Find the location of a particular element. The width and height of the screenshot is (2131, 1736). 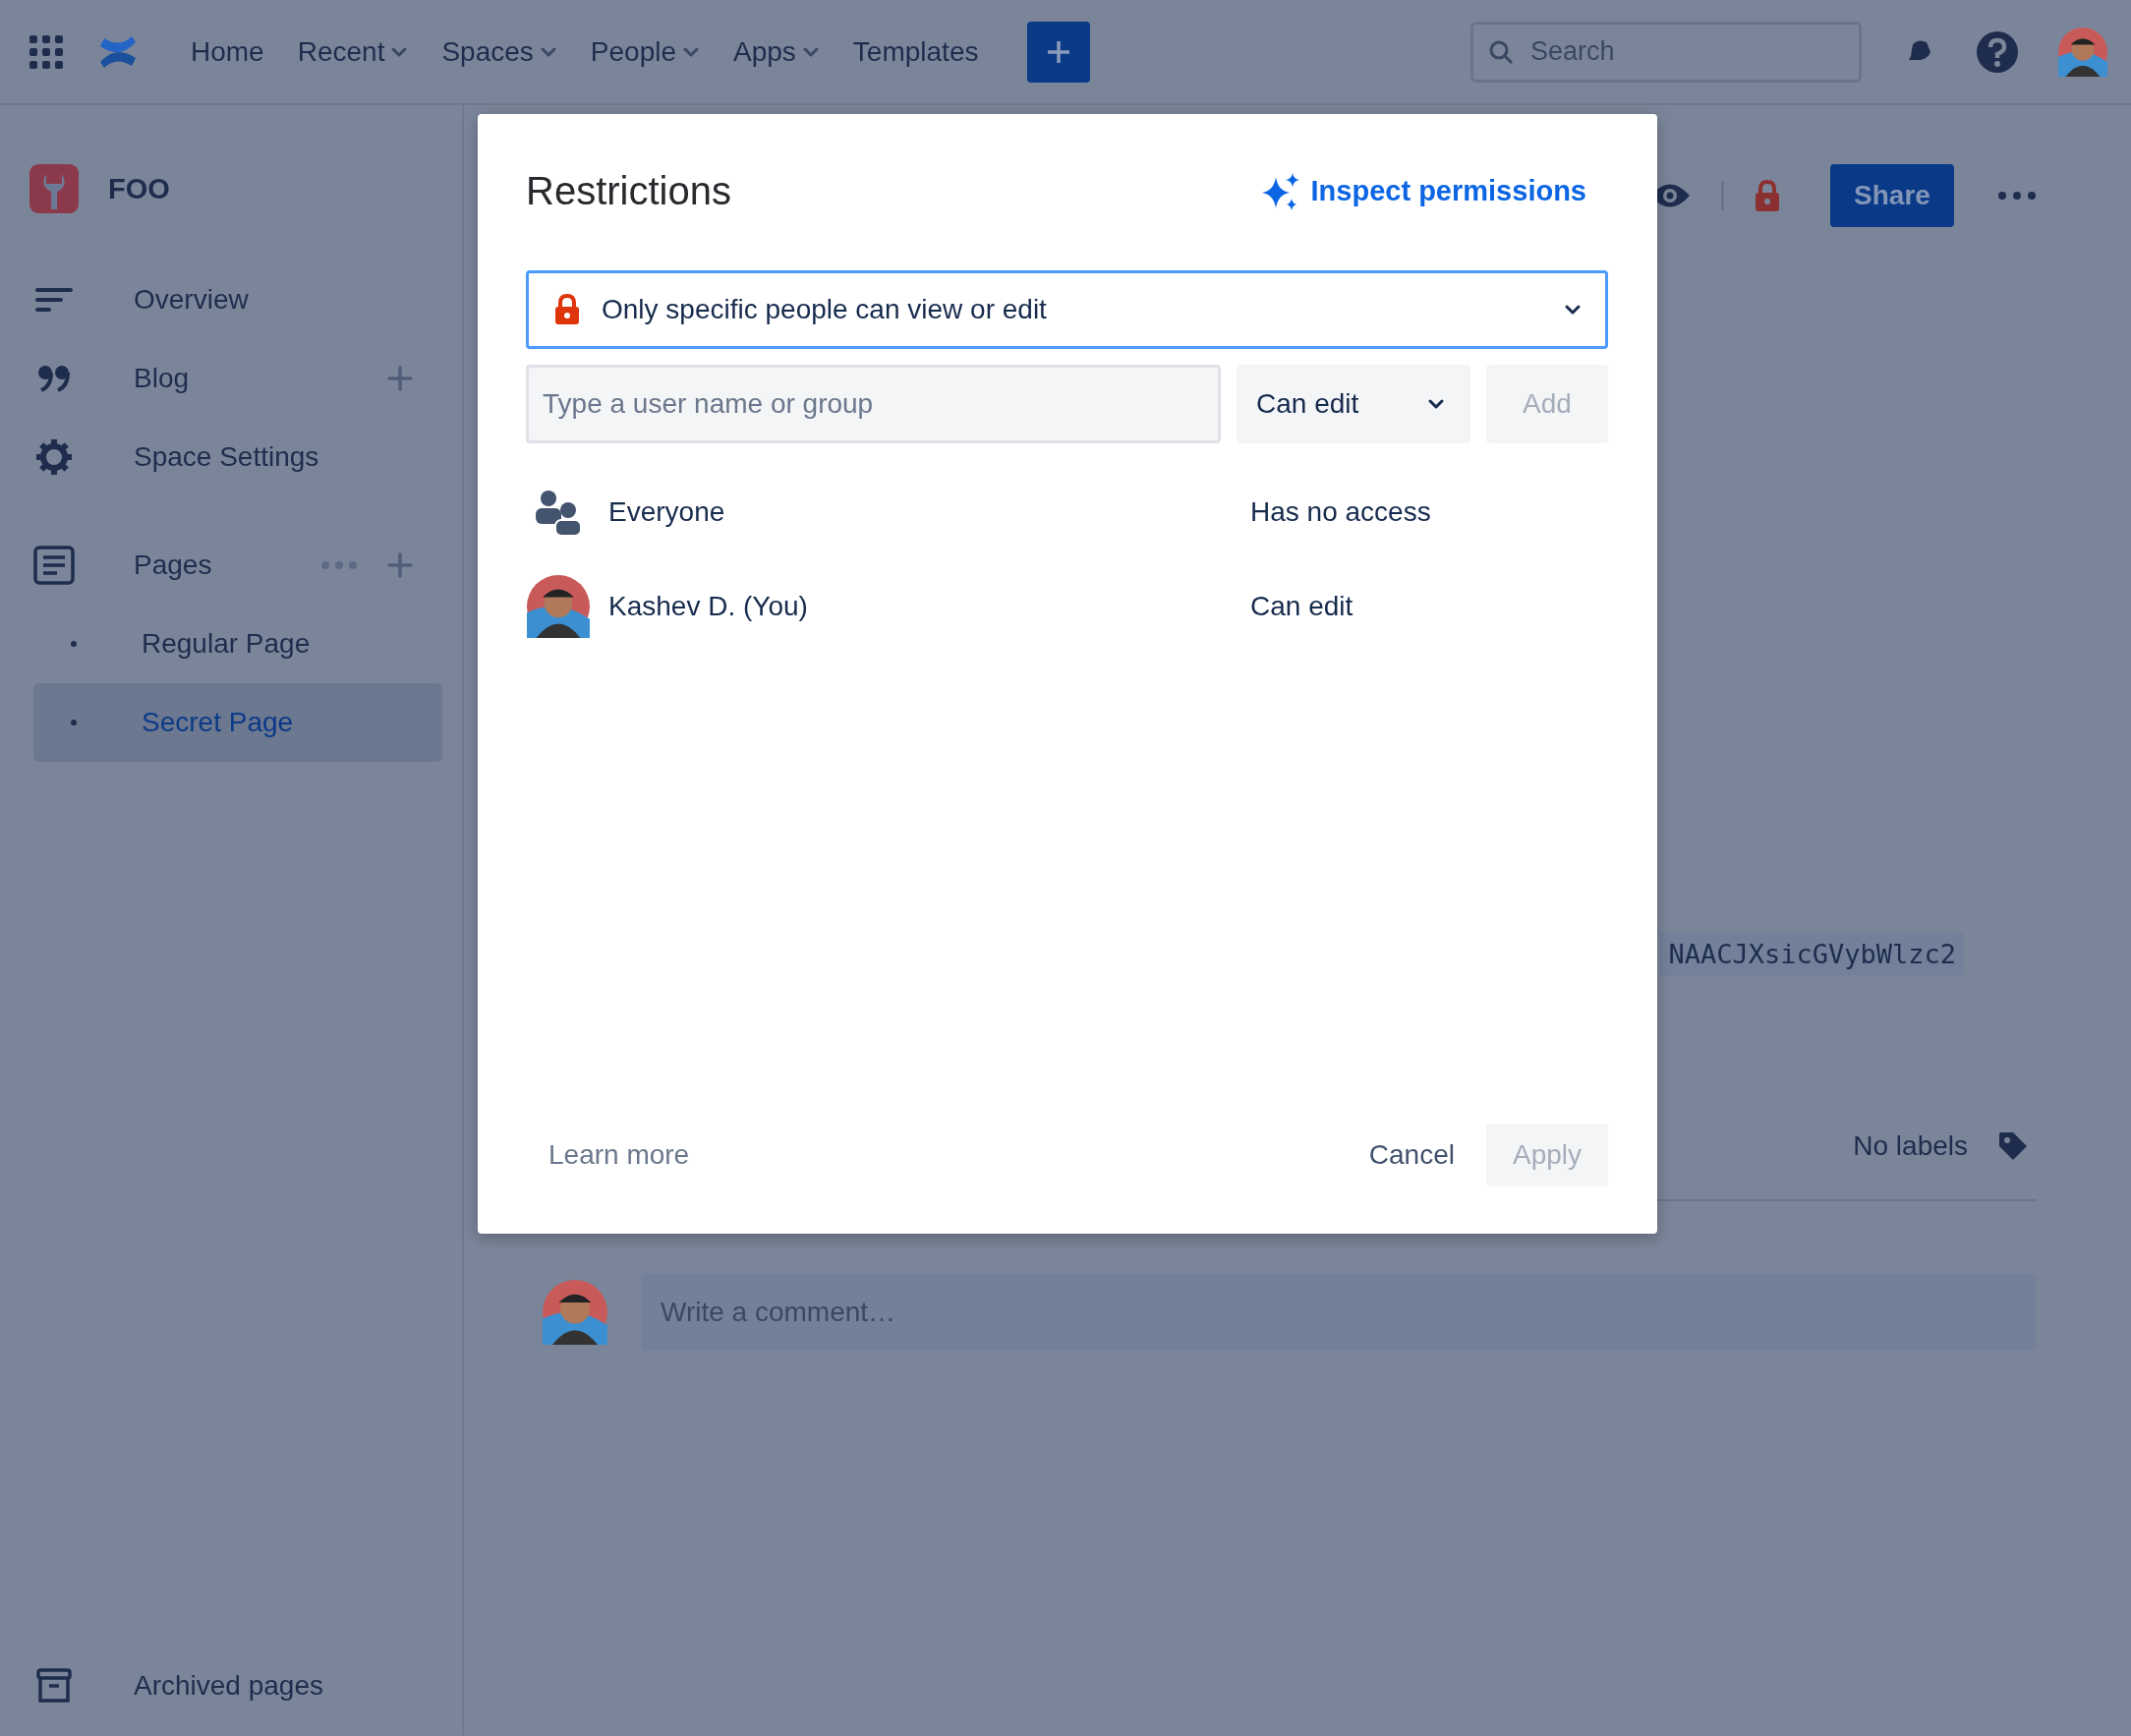

help-icon is located at coordinates (1997, 51).